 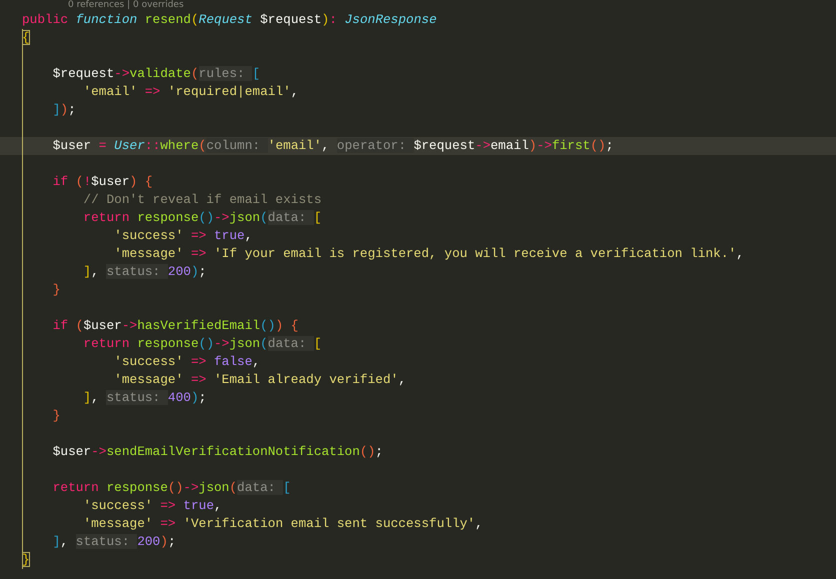 What do you see at coordinates (102, 182) in the screenshot?
I see `code-line: if (!$user) {` at bounding box center [102, 182].